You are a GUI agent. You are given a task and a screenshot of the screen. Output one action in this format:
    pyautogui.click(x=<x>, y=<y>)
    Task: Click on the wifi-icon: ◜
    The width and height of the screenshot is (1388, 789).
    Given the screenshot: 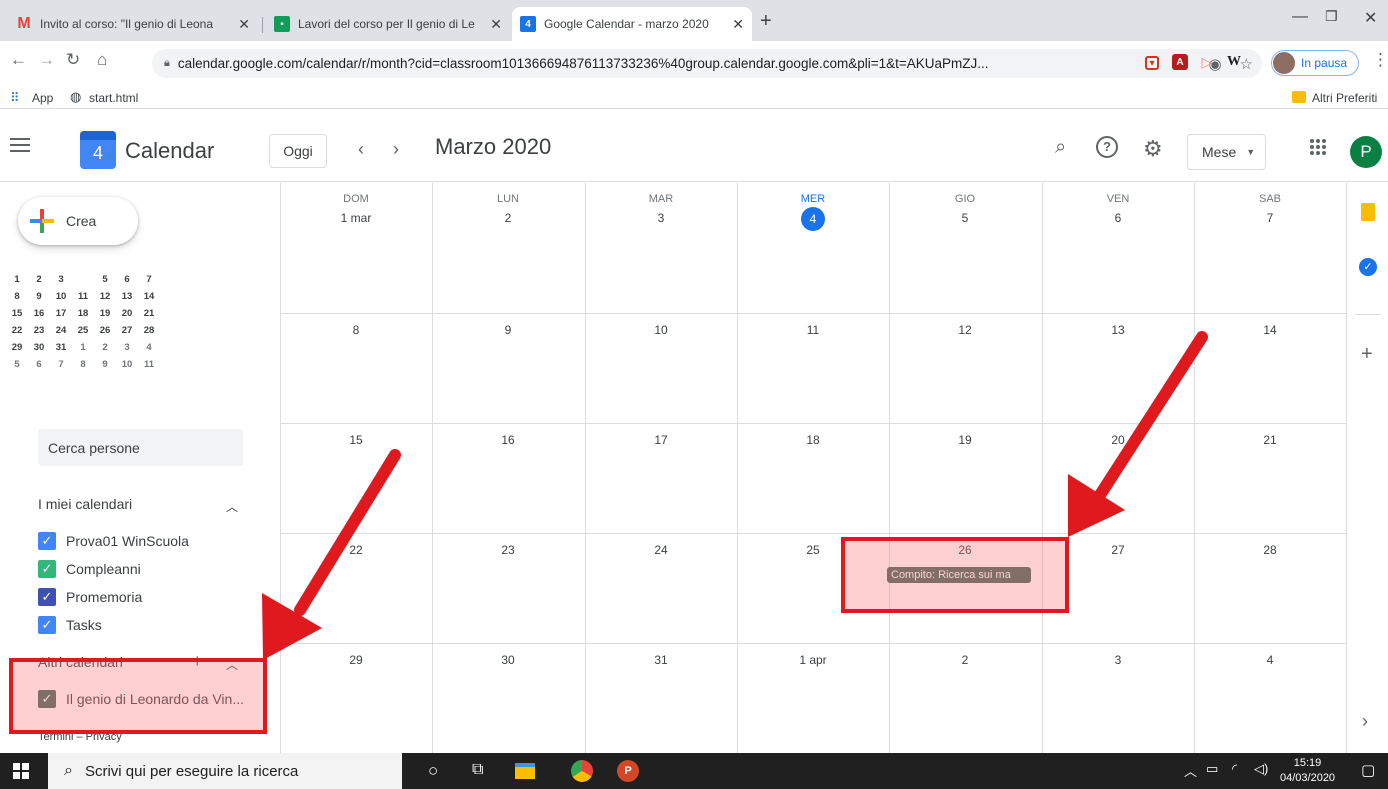 What is the action you would take?
    pyautogui.click(x=1234, y=771)
    